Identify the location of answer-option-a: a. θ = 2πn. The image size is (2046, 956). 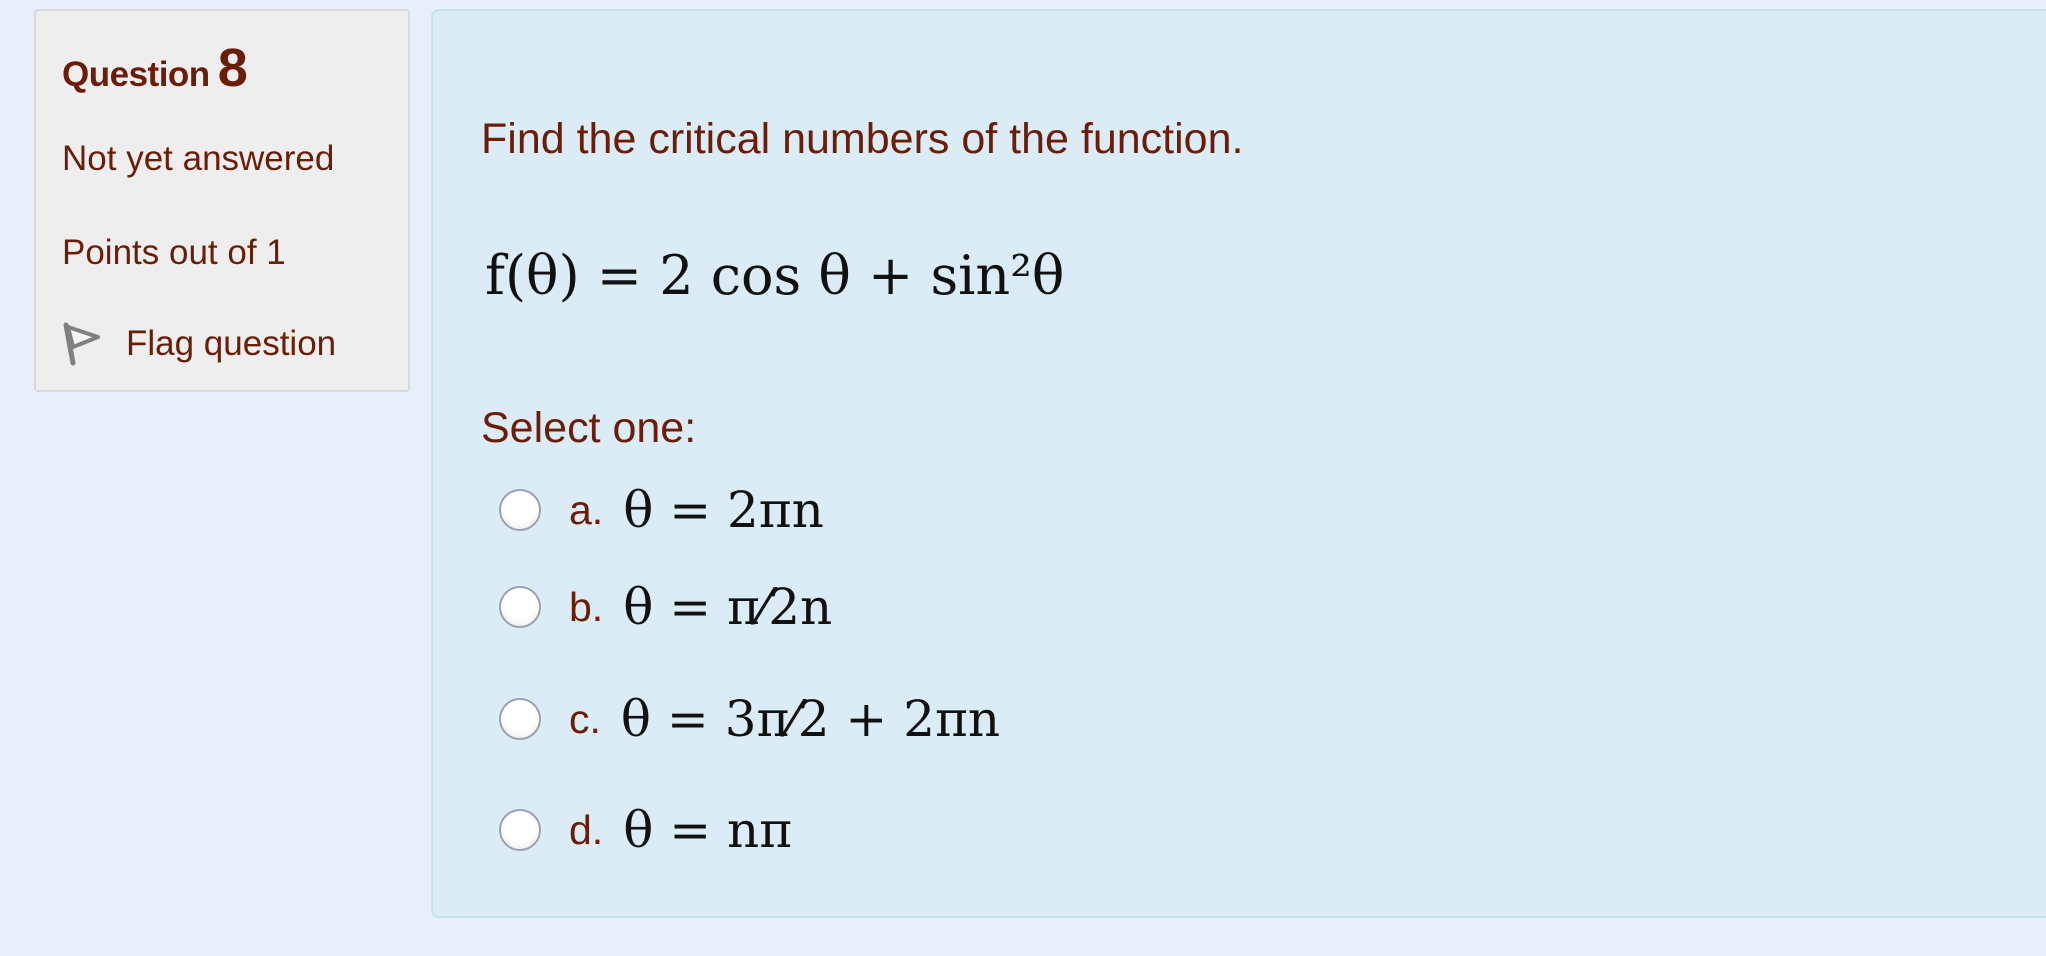
(661, 510).